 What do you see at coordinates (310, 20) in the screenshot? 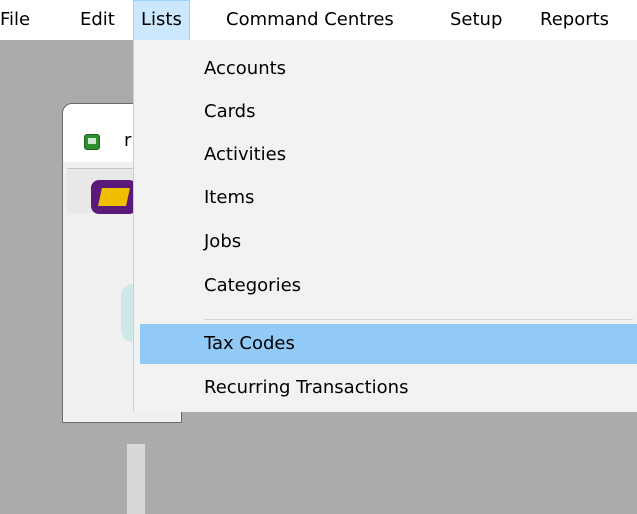
I see `menu-command-centres: Command Centres` at bounding box center [310, 20].